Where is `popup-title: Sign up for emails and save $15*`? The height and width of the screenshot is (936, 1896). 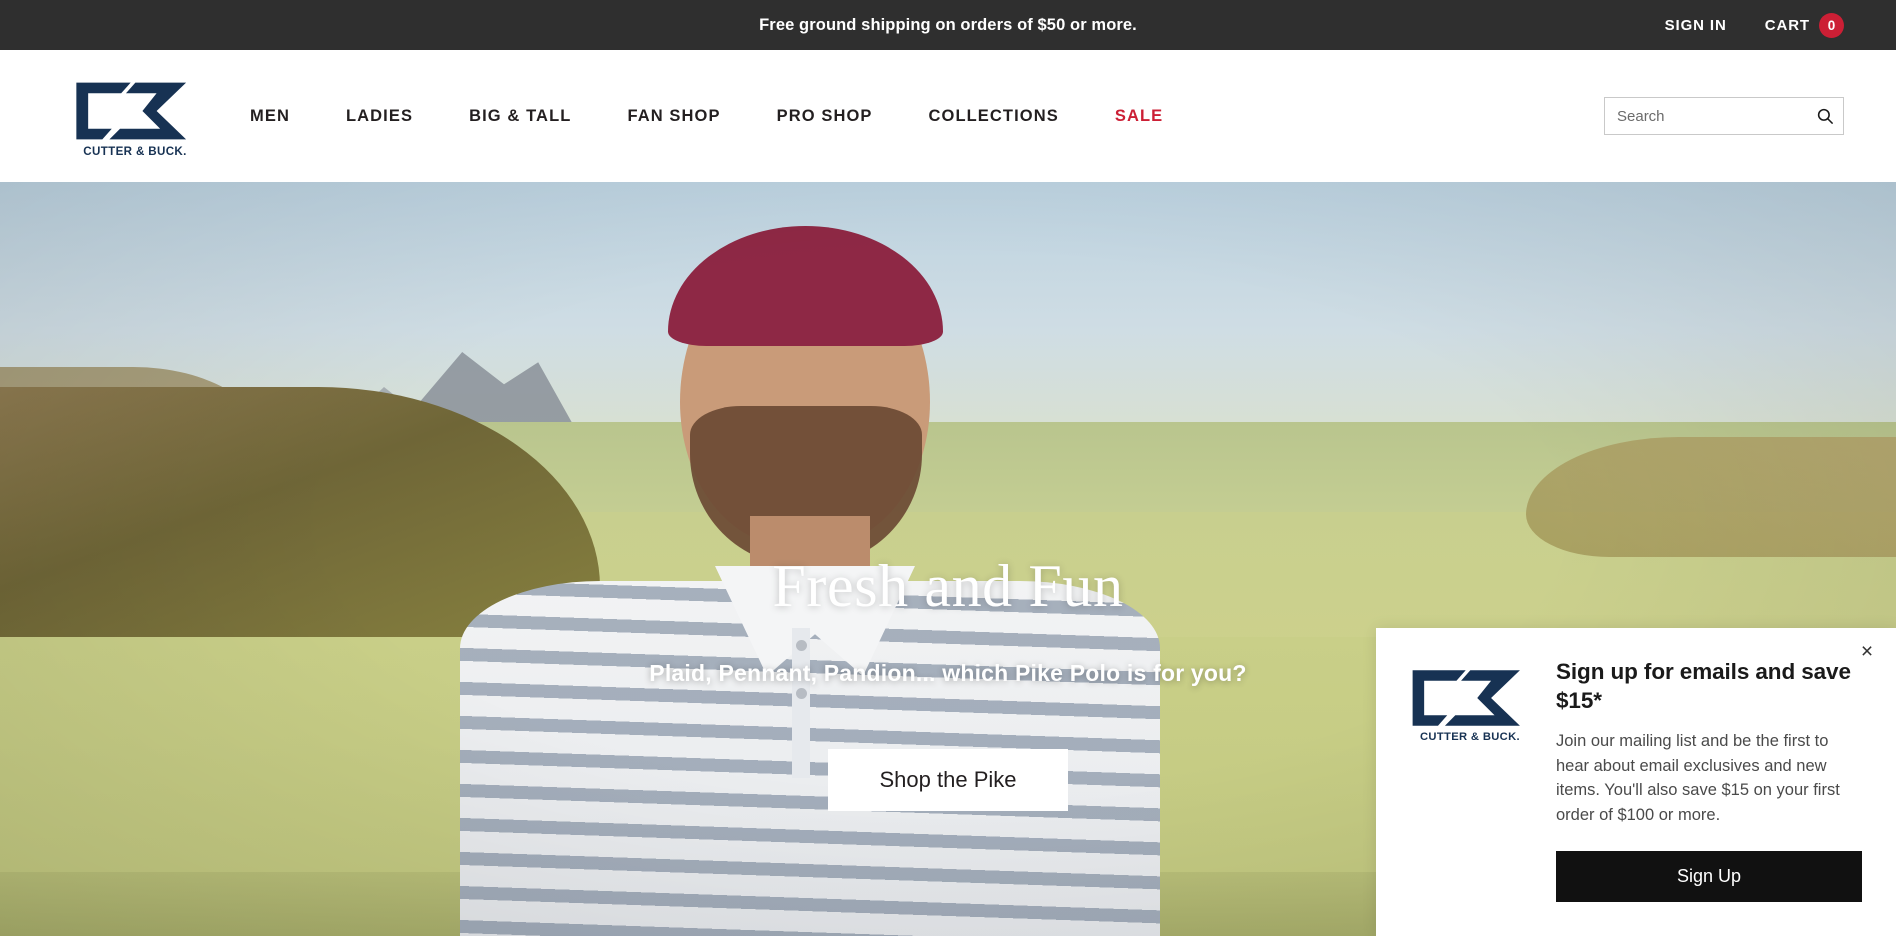 popup-title: Sign up for emails and save $15* is located at coordinates (1703, 685).